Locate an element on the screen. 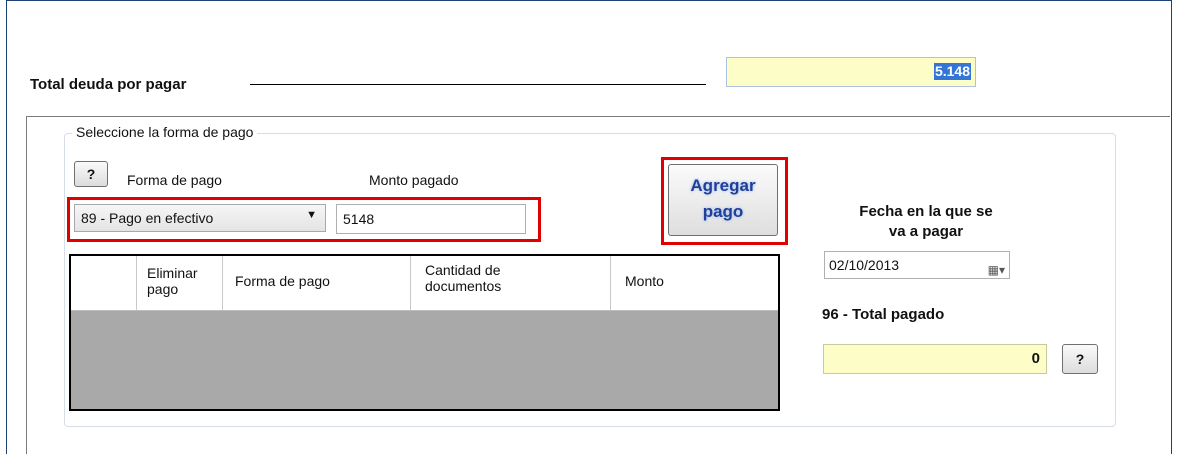 The width and height of the screenshot is (1183, 454). payment-help-button: ? is located at coordinates (91, 174).